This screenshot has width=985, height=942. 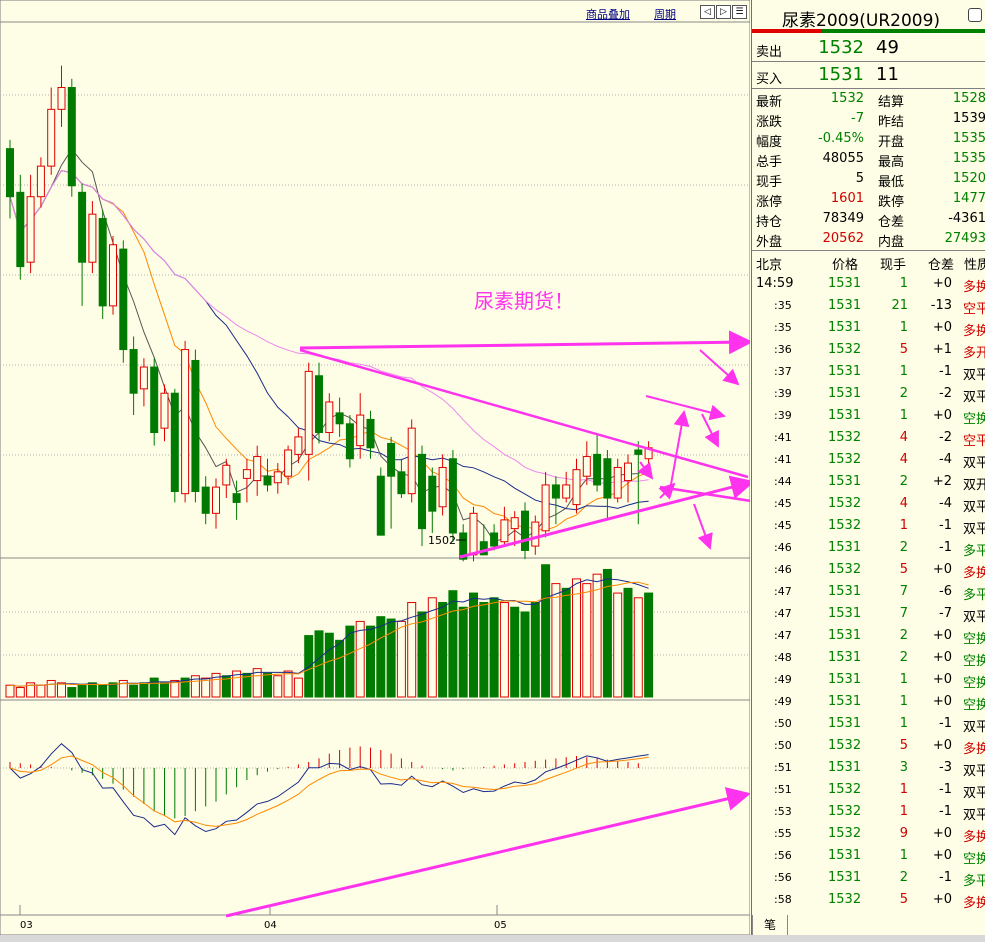 What do you see at coordinates (868, 790) in the screenshot?
I see `trade-row: :51 1532 1 -1 双平` at bounding box center [868, 790].